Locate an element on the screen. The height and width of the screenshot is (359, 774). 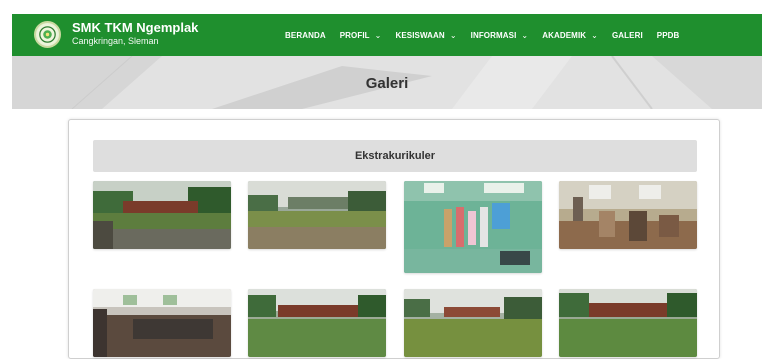
page-title: Galeri is located at coordinates (387, 83).